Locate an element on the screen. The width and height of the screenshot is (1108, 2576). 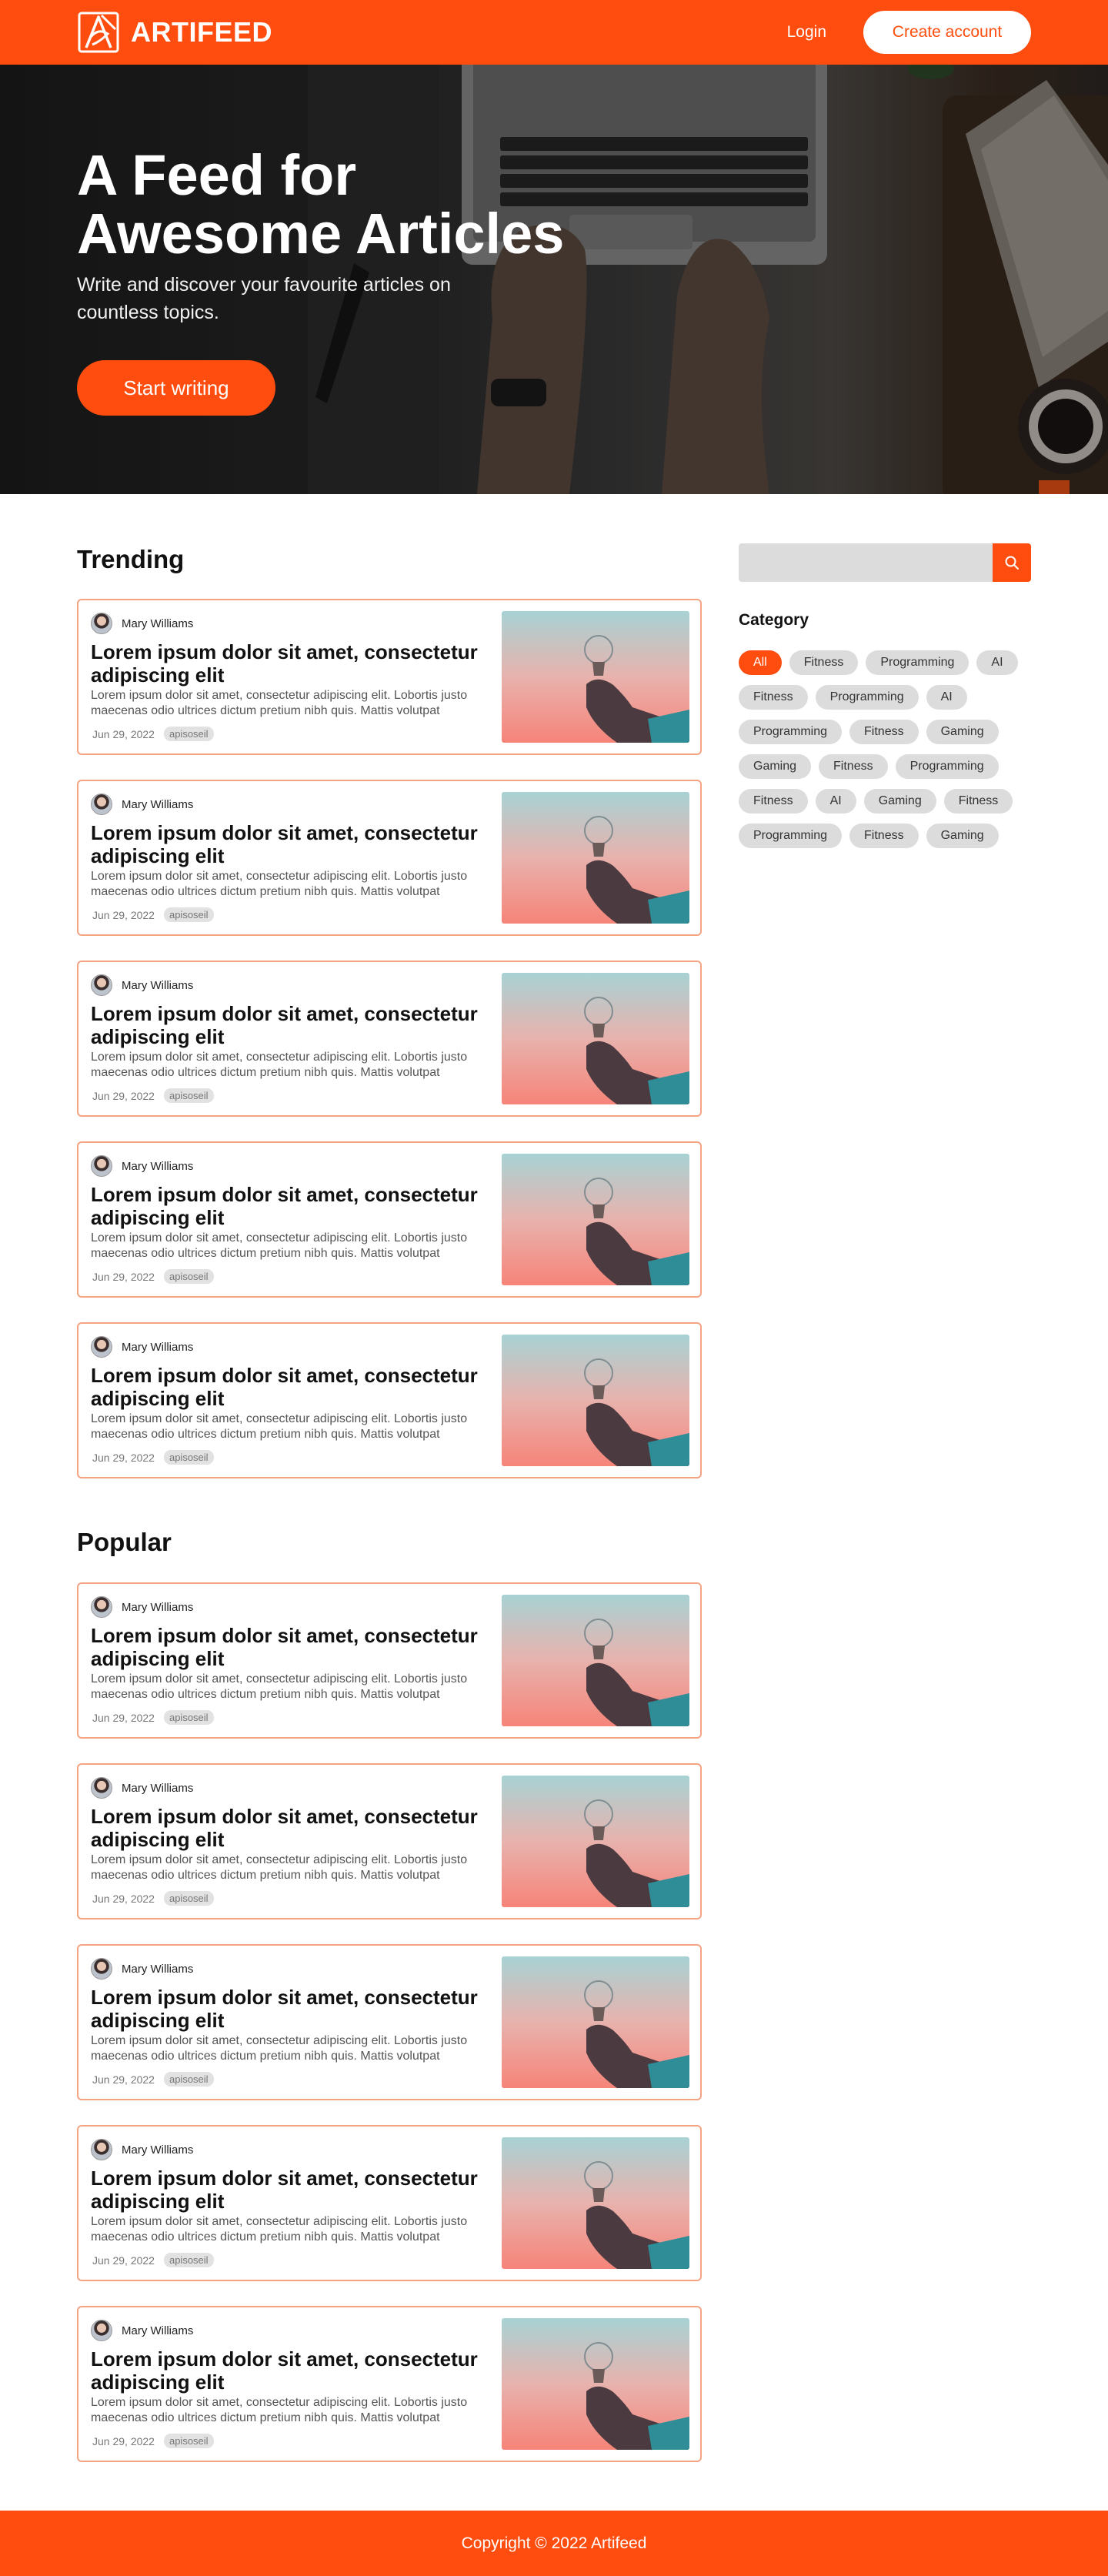
start-writing-button: Start writing is located at coordinates (176, 388).